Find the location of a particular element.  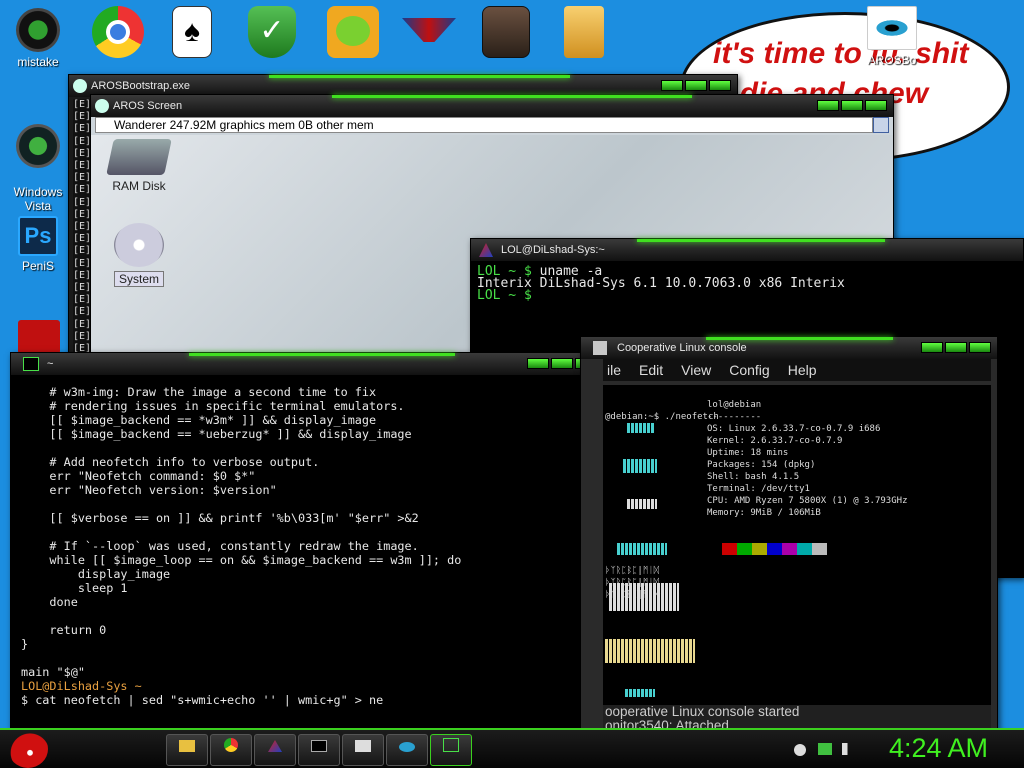

taskbar-cmd-button is located at coordinates (319, 750).